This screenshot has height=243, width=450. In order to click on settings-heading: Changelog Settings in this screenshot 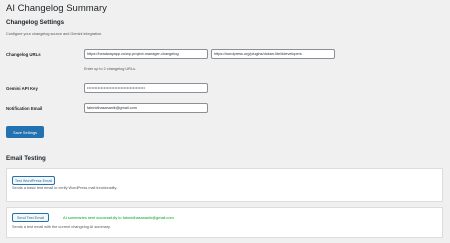, I will do `click(35, 22)`.